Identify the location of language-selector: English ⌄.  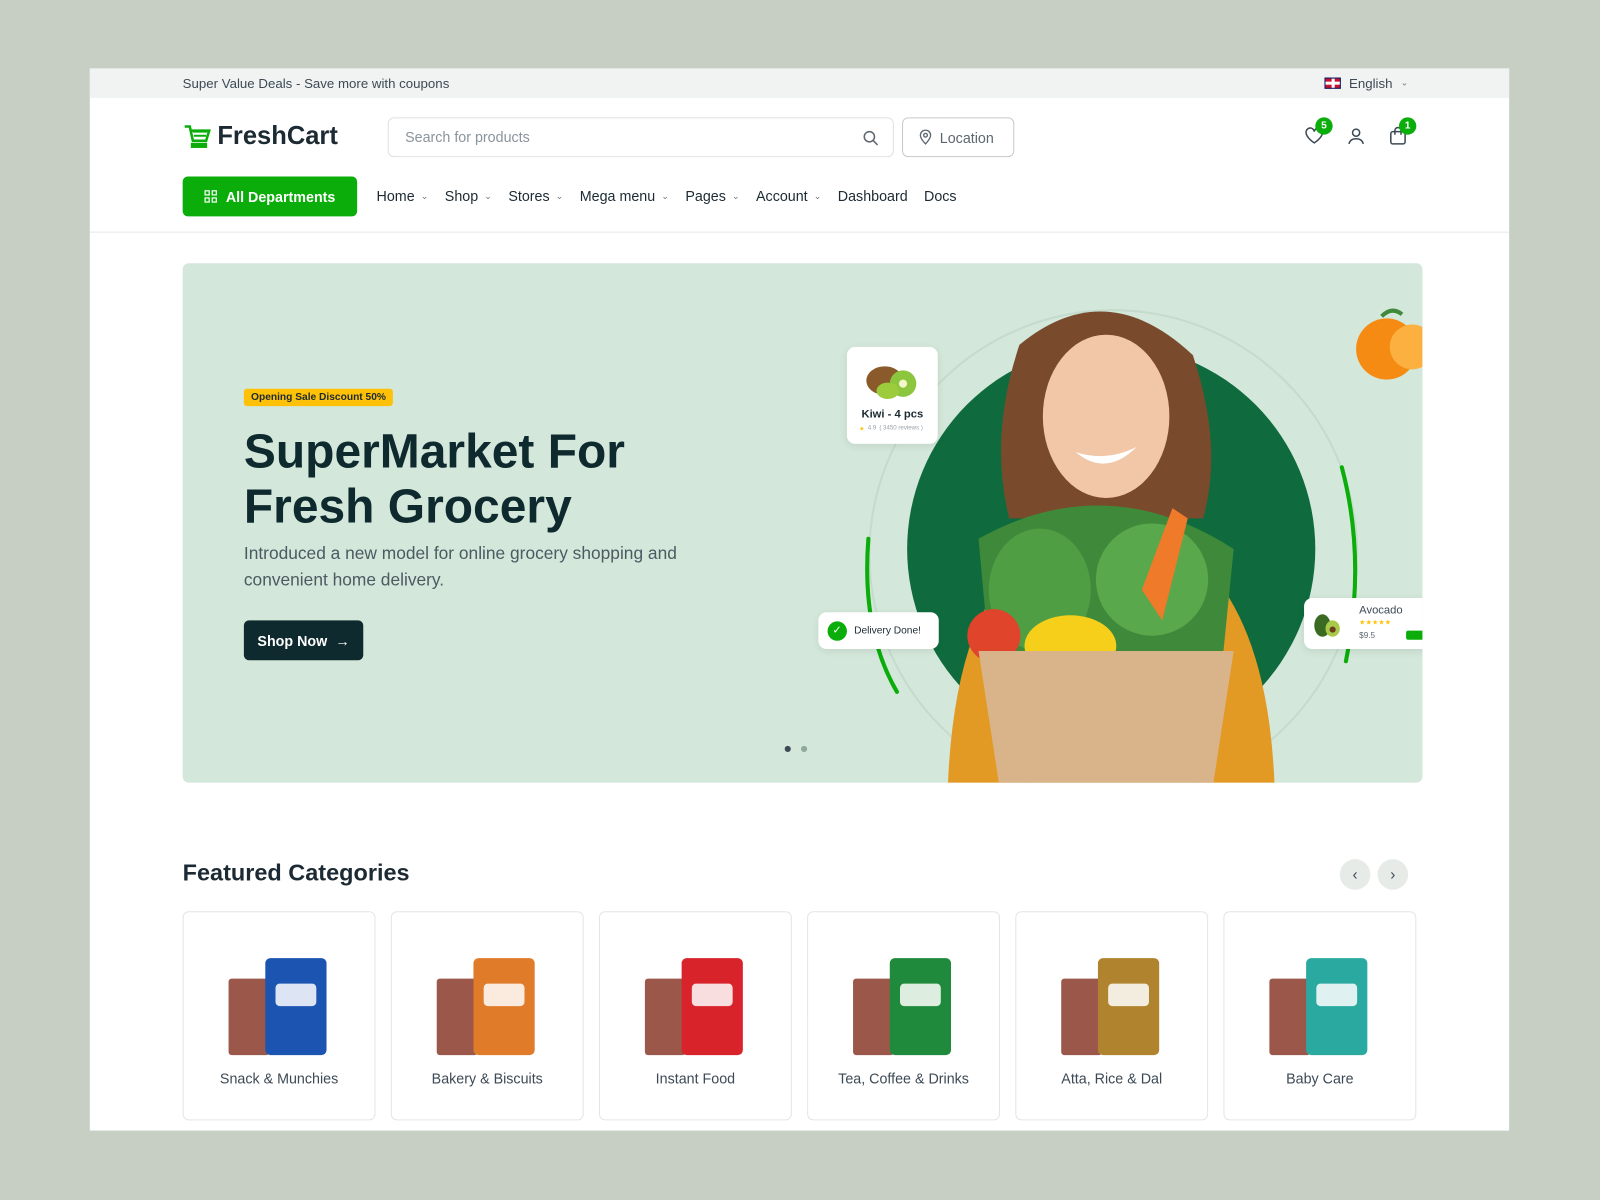
(1366, 83).